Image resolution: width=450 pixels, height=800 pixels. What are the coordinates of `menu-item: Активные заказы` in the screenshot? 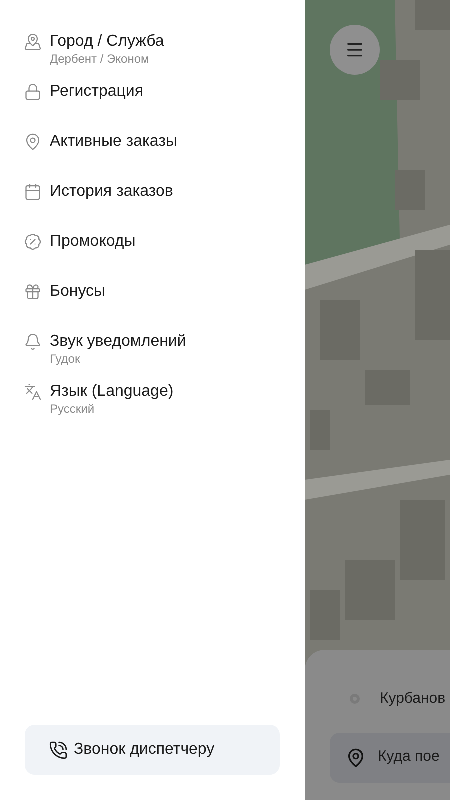 It's located at (114, 142).